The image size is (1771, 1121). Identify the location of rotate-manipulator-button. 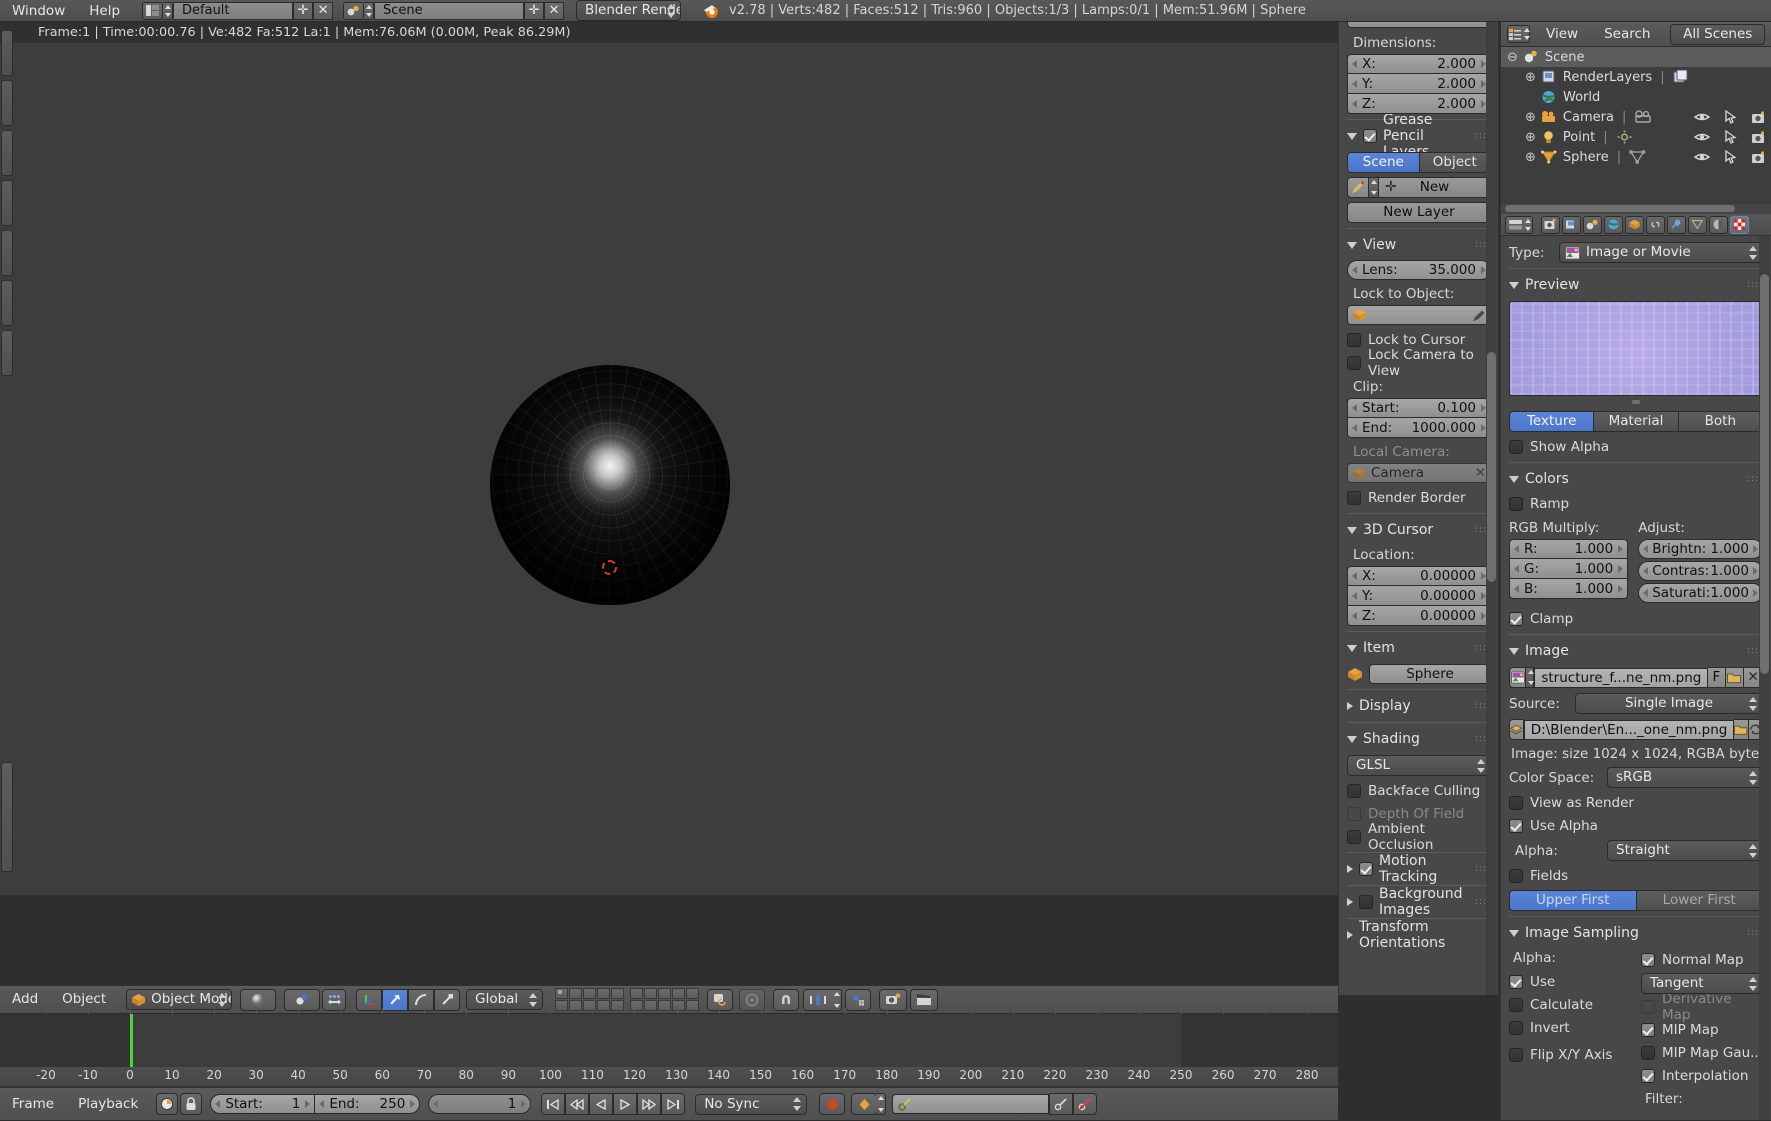
(421, 999).